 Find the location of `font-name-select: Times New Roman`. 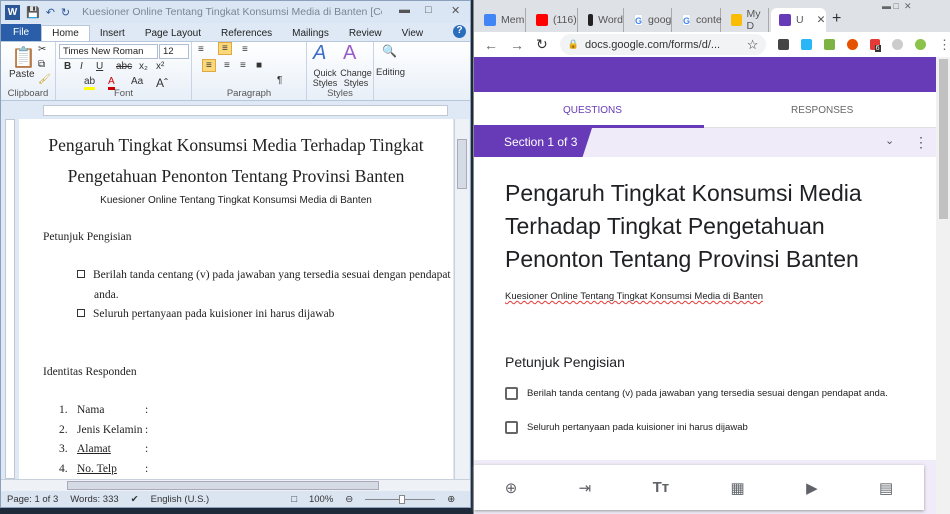

font-name-select: Times New Roman is located at coordinates (108, 51).